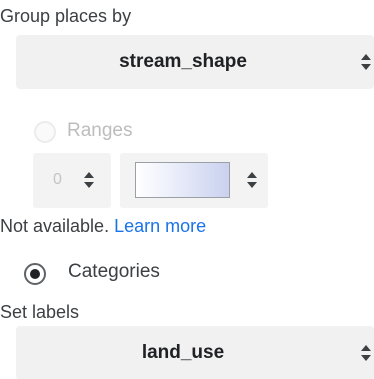 This screenshot has width=374, height=379. What do you see at coordinates (183, 61) in the screenshot?
I see `group-places-by-value: stream_shape` at bounding box center [183, 61].